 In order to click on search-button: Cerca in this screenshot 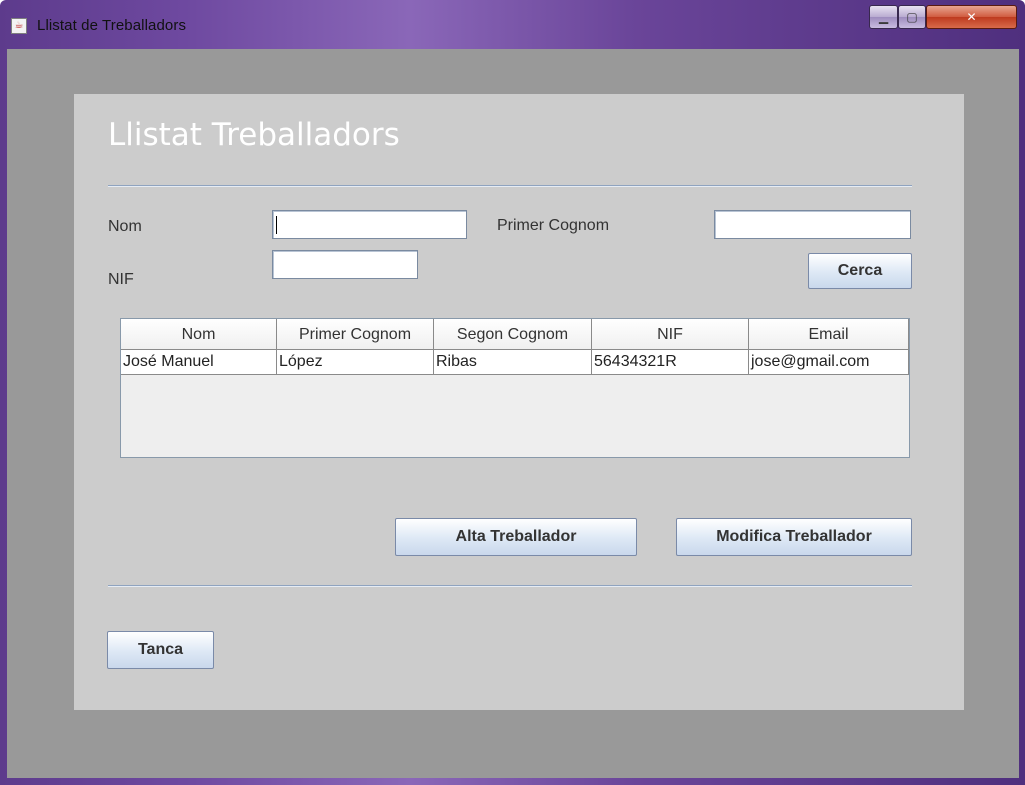, I will do `click(860, 271)`.